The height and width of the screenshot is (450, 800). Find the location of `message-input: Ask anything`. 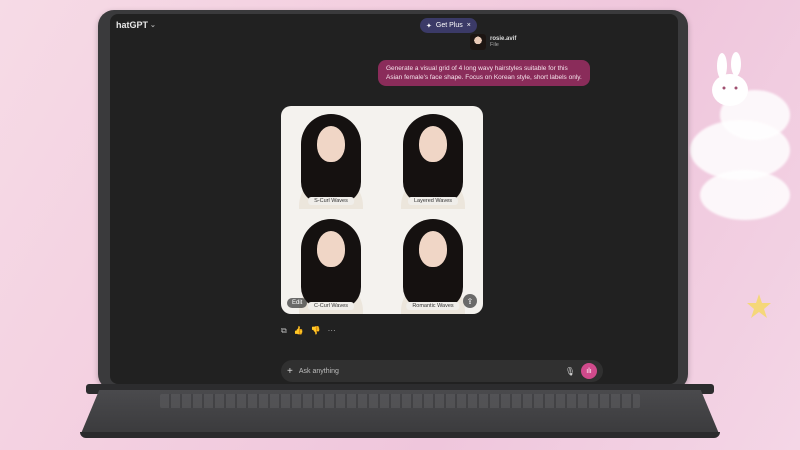

message-input: Ask anything is located at coordinates (429, 371).